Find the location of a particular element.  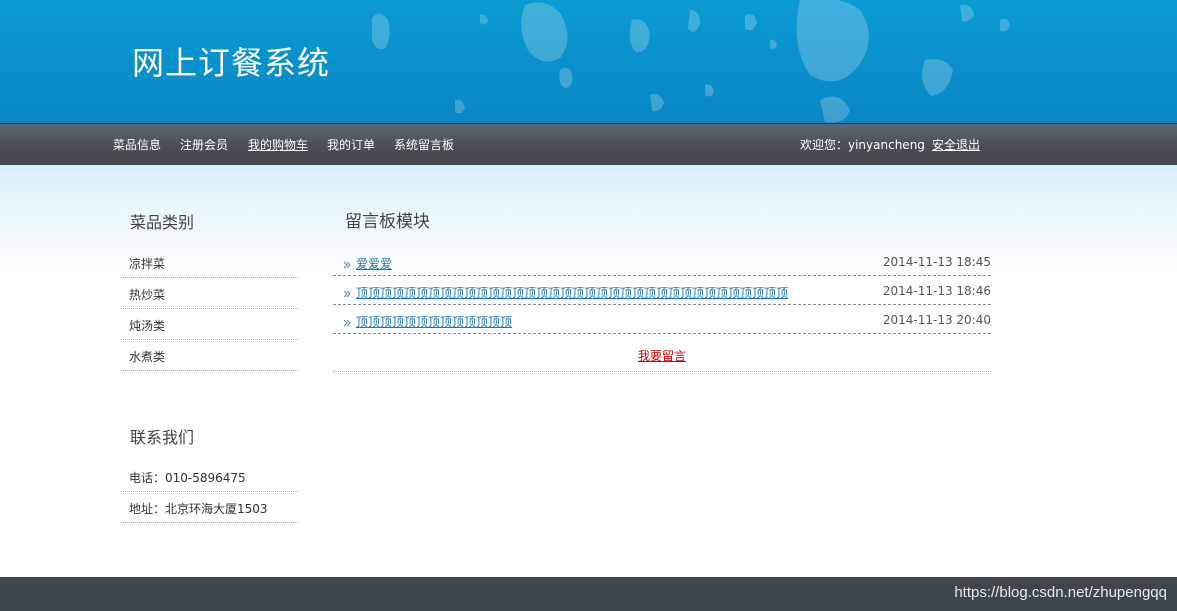

message-board-title: 留言板模块 is located at coordinates (387, 222).